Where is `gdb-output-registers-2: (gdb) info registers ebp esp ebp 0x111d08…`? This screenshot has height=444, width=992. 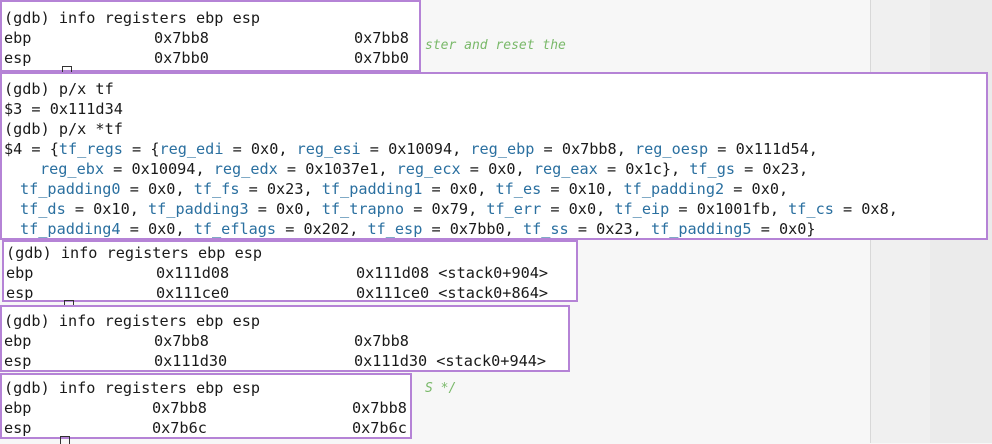
gdb-output-registers-2: (gdb) info registers ebp esp ebp 0x111d08… is located at coordinates (290, 271).